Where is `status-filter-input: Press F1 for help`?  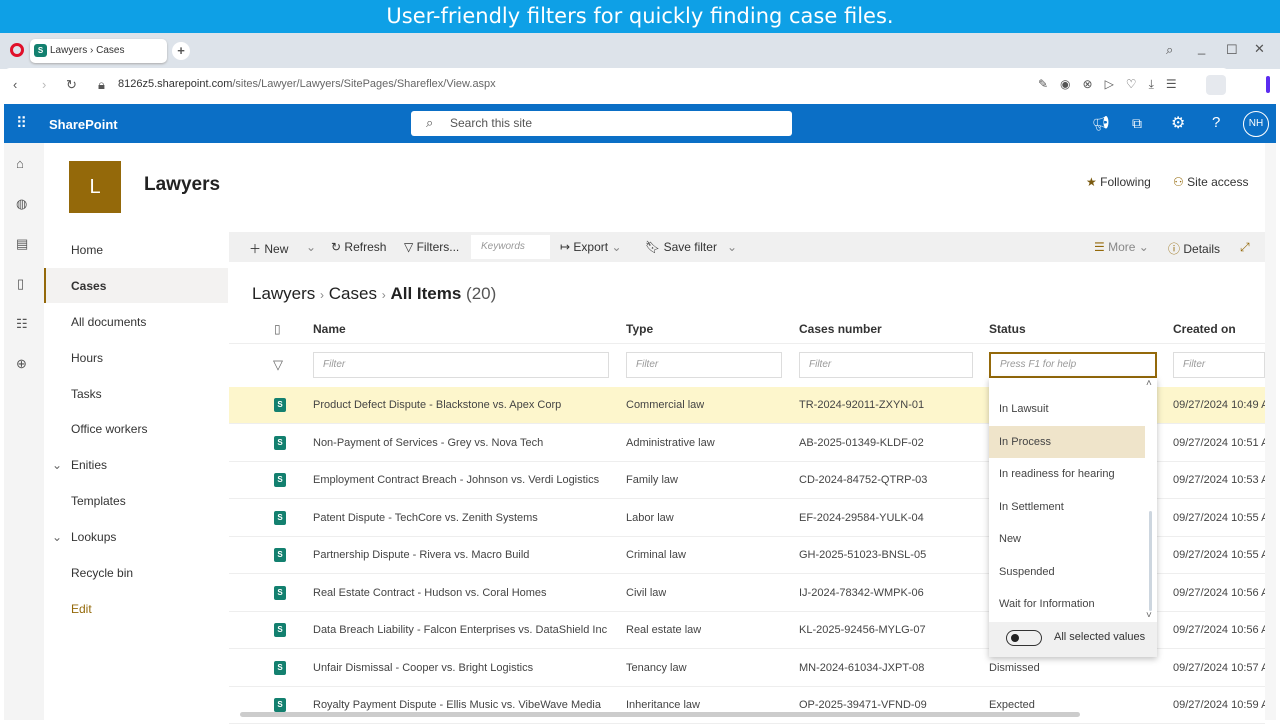 status-filter-input: Press F1 for help is located at coordinates (1073, 365).